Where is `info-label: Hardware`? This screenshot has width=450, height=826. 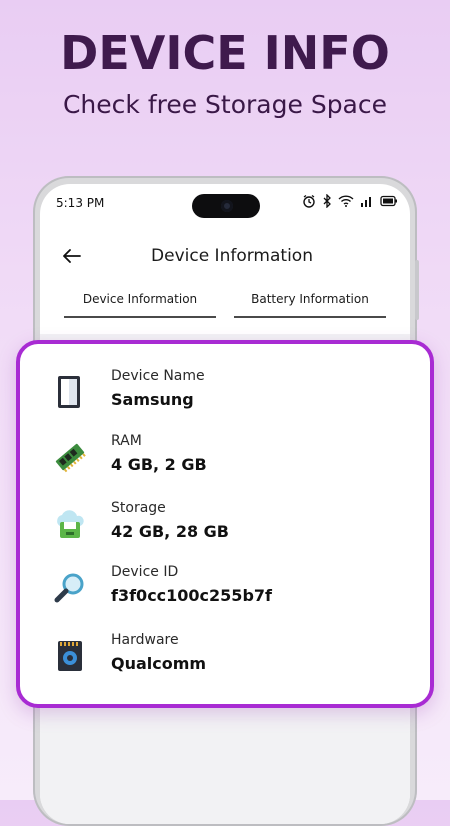
info-label: Hardware is located at coordinates (145, 640).